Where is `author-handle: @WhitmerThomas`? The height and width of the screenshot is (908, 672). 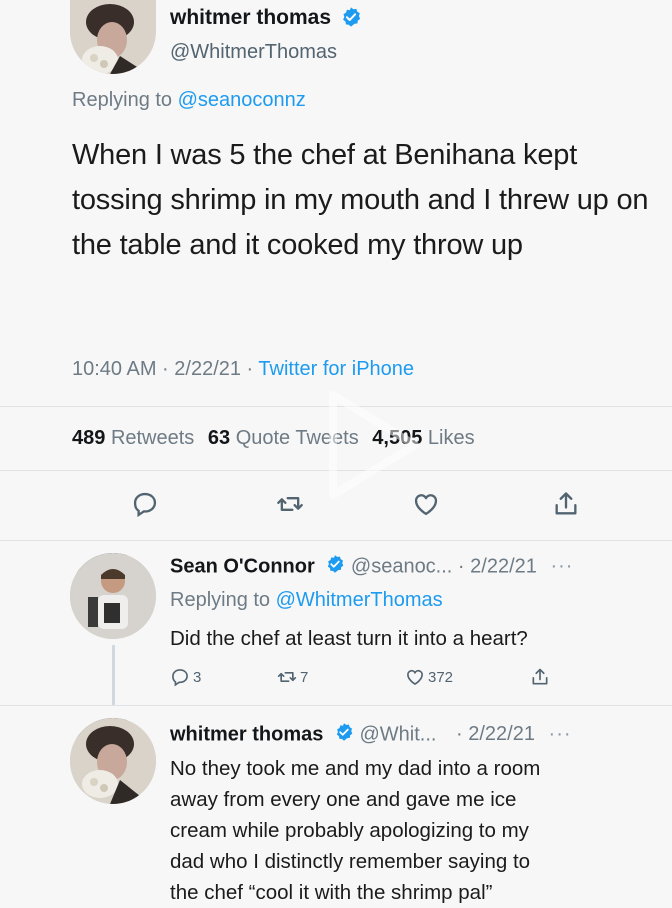 author-handle: @WhitmerThomas is located at coordinates (266, 52).